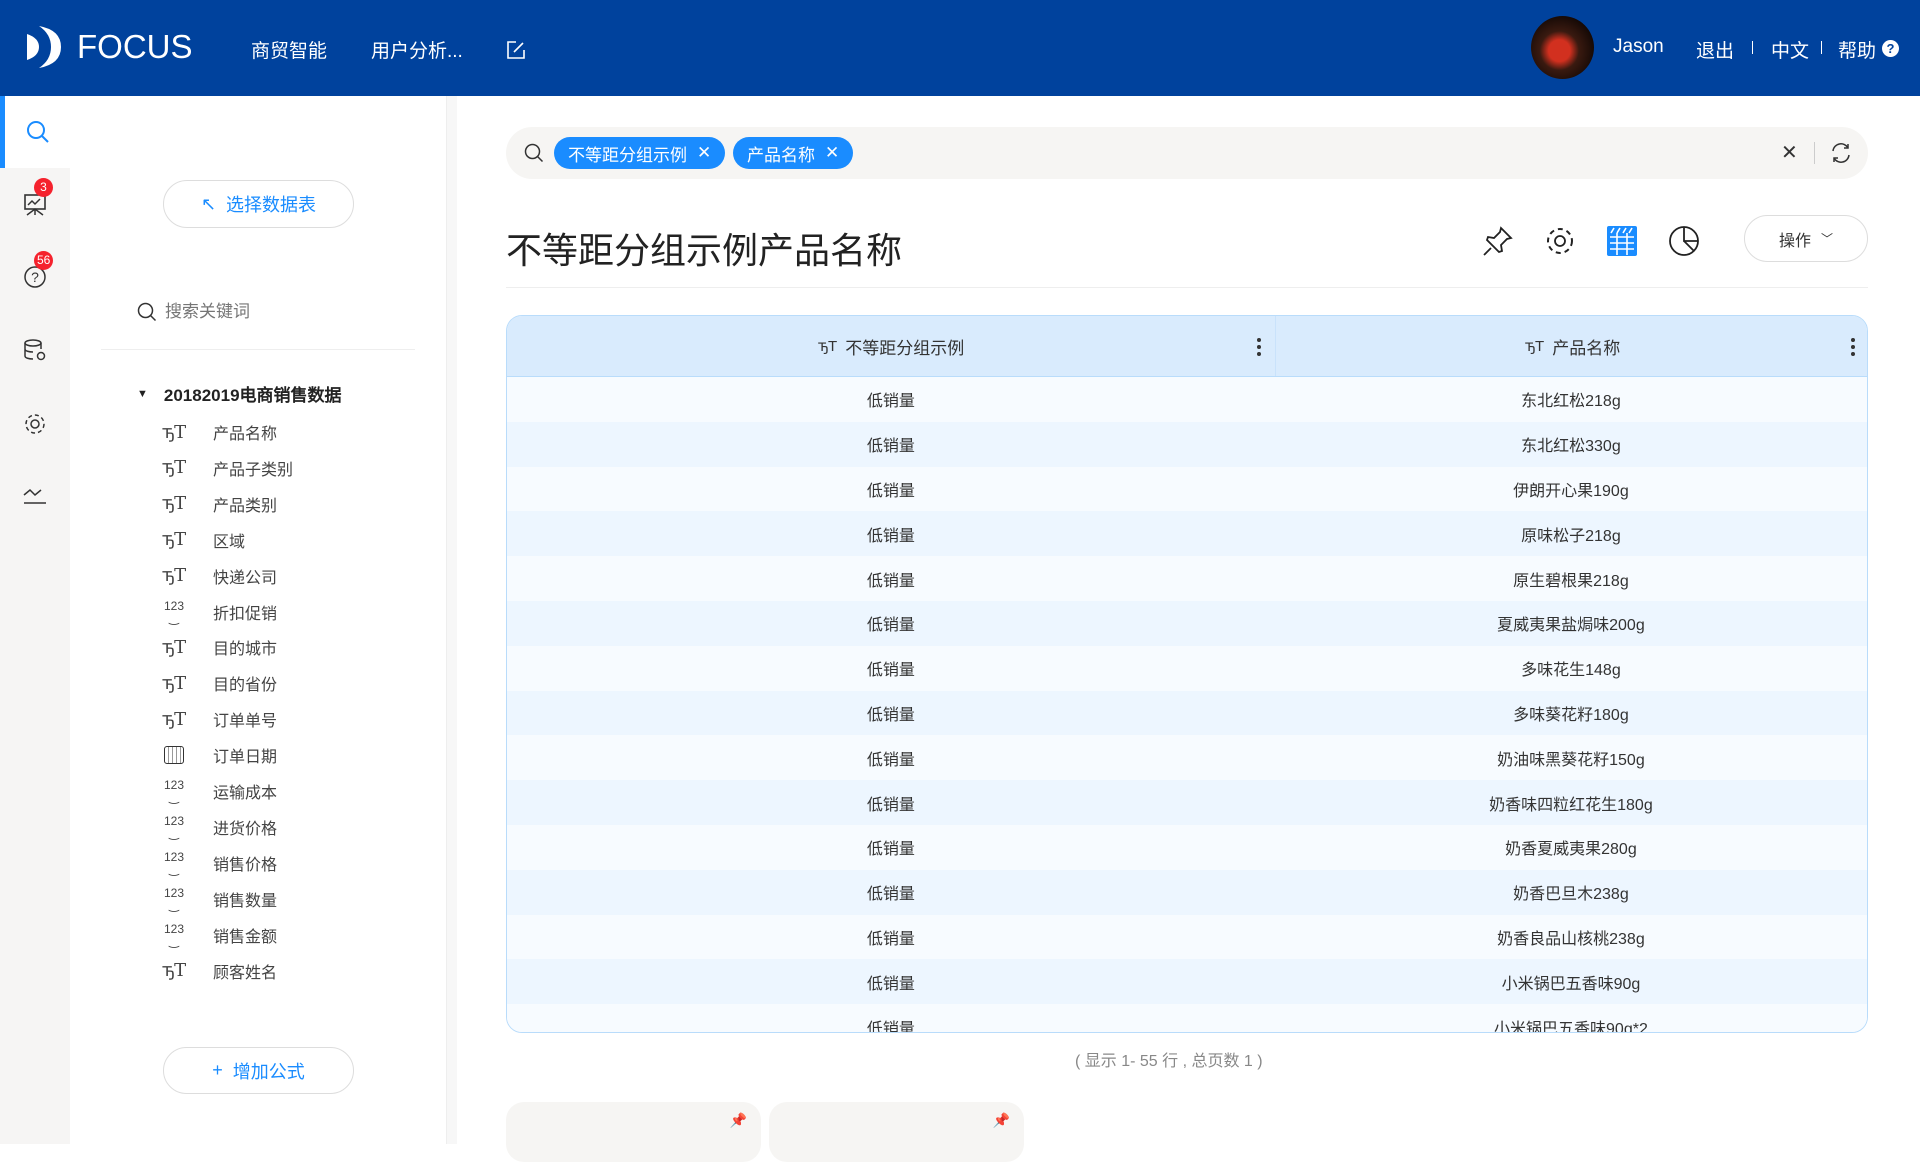 The width and height of the screenshot is (1920, 1162). I want to click on search-tag: 产品名称 ✕, so click(793, 153).